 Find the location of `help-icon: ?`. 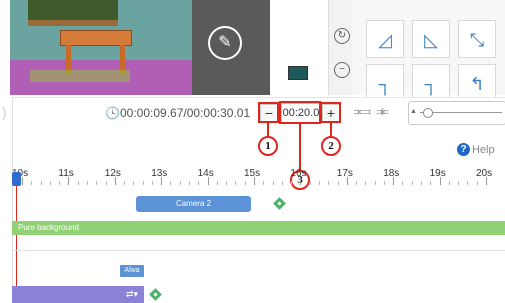

help-icon: ? is located at coordinates (463, 149).